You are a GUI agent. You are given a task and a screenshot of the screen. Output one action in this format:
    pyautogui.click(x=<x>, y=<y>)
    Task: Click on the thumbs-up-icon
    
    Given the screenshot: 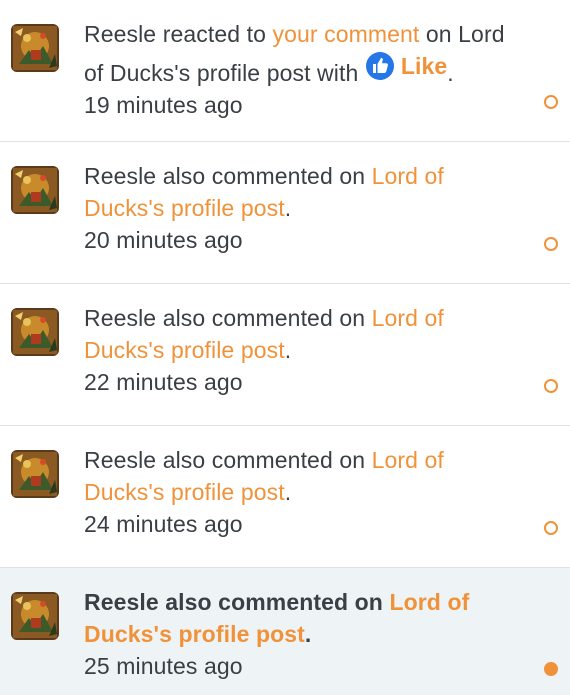 What is the action you would take?
    pyautogui.click(x=379, y=66)
    